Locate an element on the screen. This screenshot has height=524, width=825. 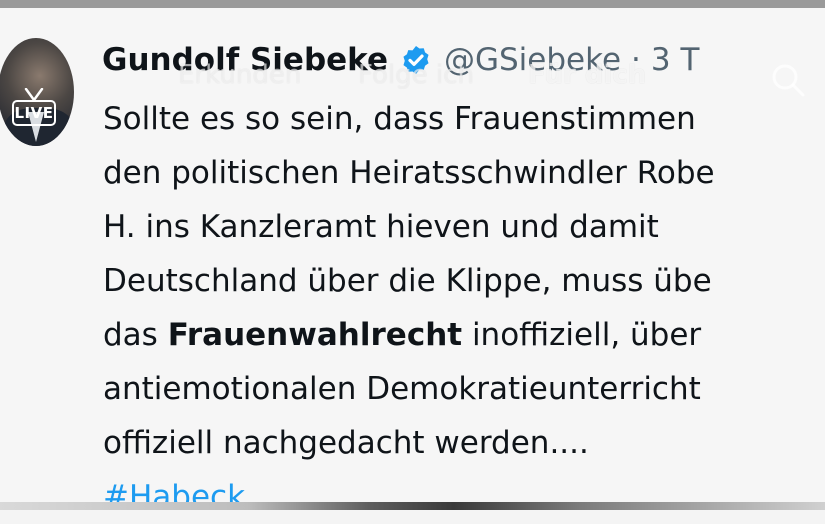
live-badge: LIVE is located at coordinates (34, 113).